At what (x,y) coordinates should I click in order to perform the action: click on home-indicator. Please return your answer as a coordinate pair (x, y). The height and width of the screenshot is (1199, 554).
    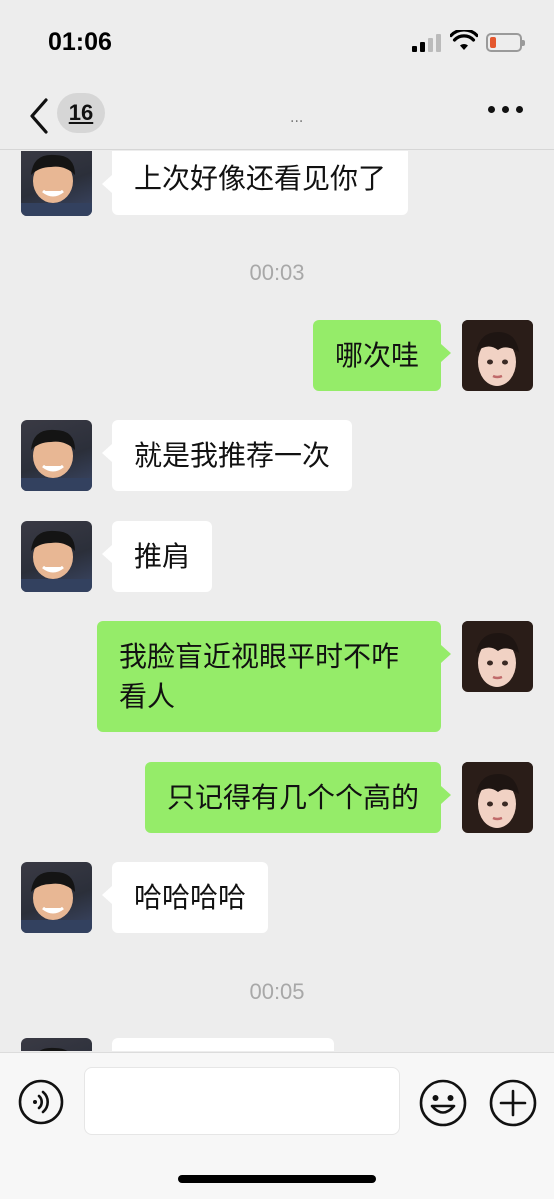
    Looking at the image, I should click on (277, 1179).